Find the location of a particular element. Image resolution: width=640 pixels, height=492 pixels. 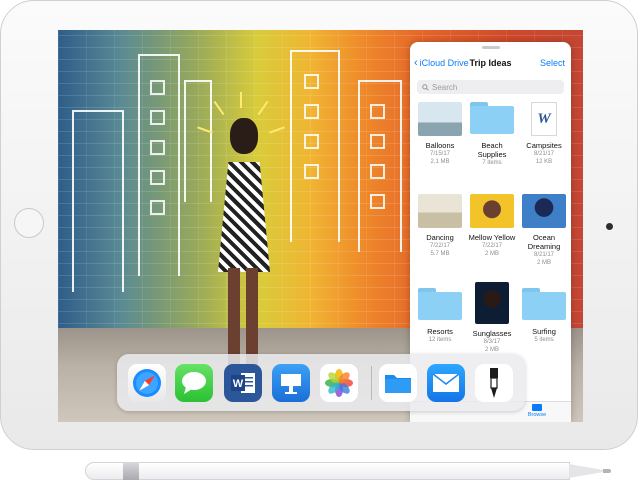

woman-head is located at coordinates (244, 136).